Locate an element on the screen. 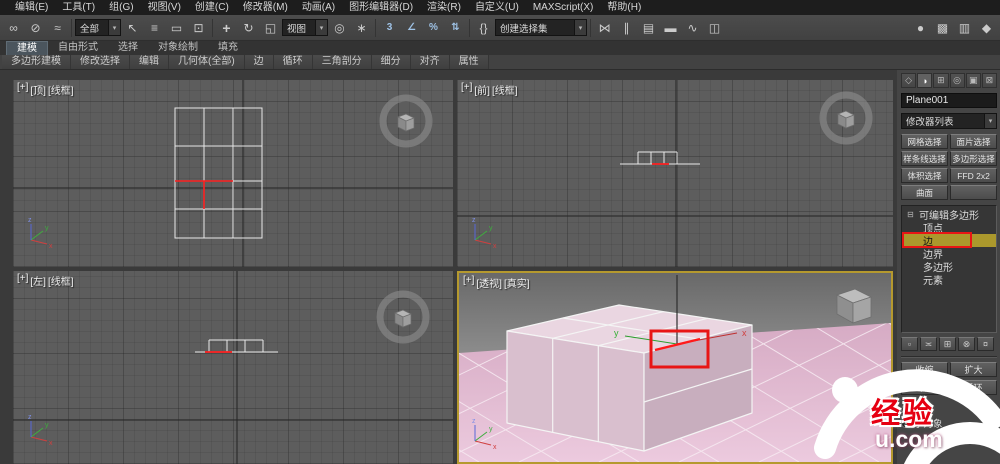  configure-modifier-sets-icon: ¤ is located at coordinates (985, 344).